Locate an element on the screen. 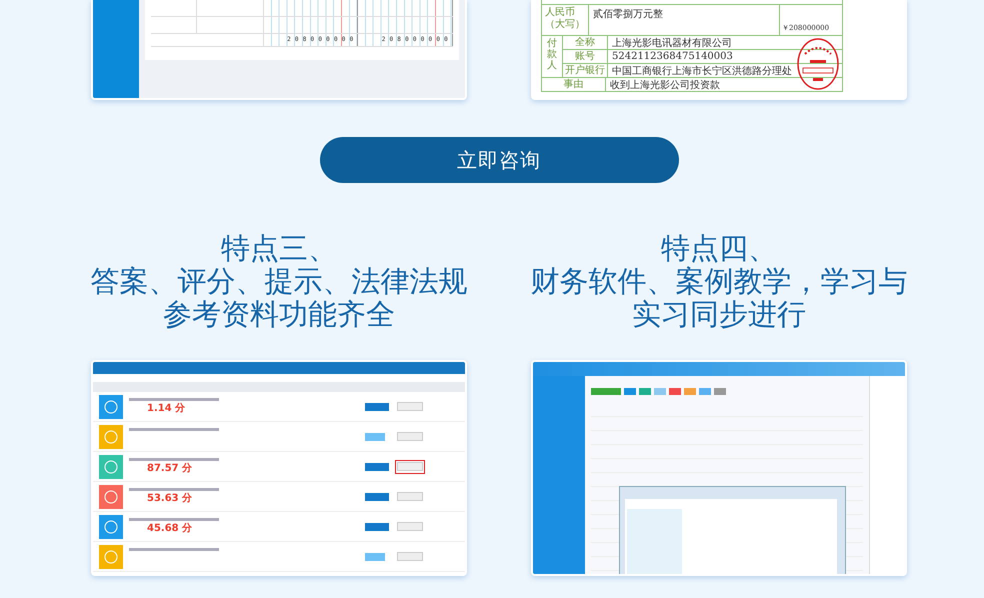 This screenshot has height=598, width=984. feature-heading-line: 答案、评分、提示、法律法规 is located at coordinates (279, 281).